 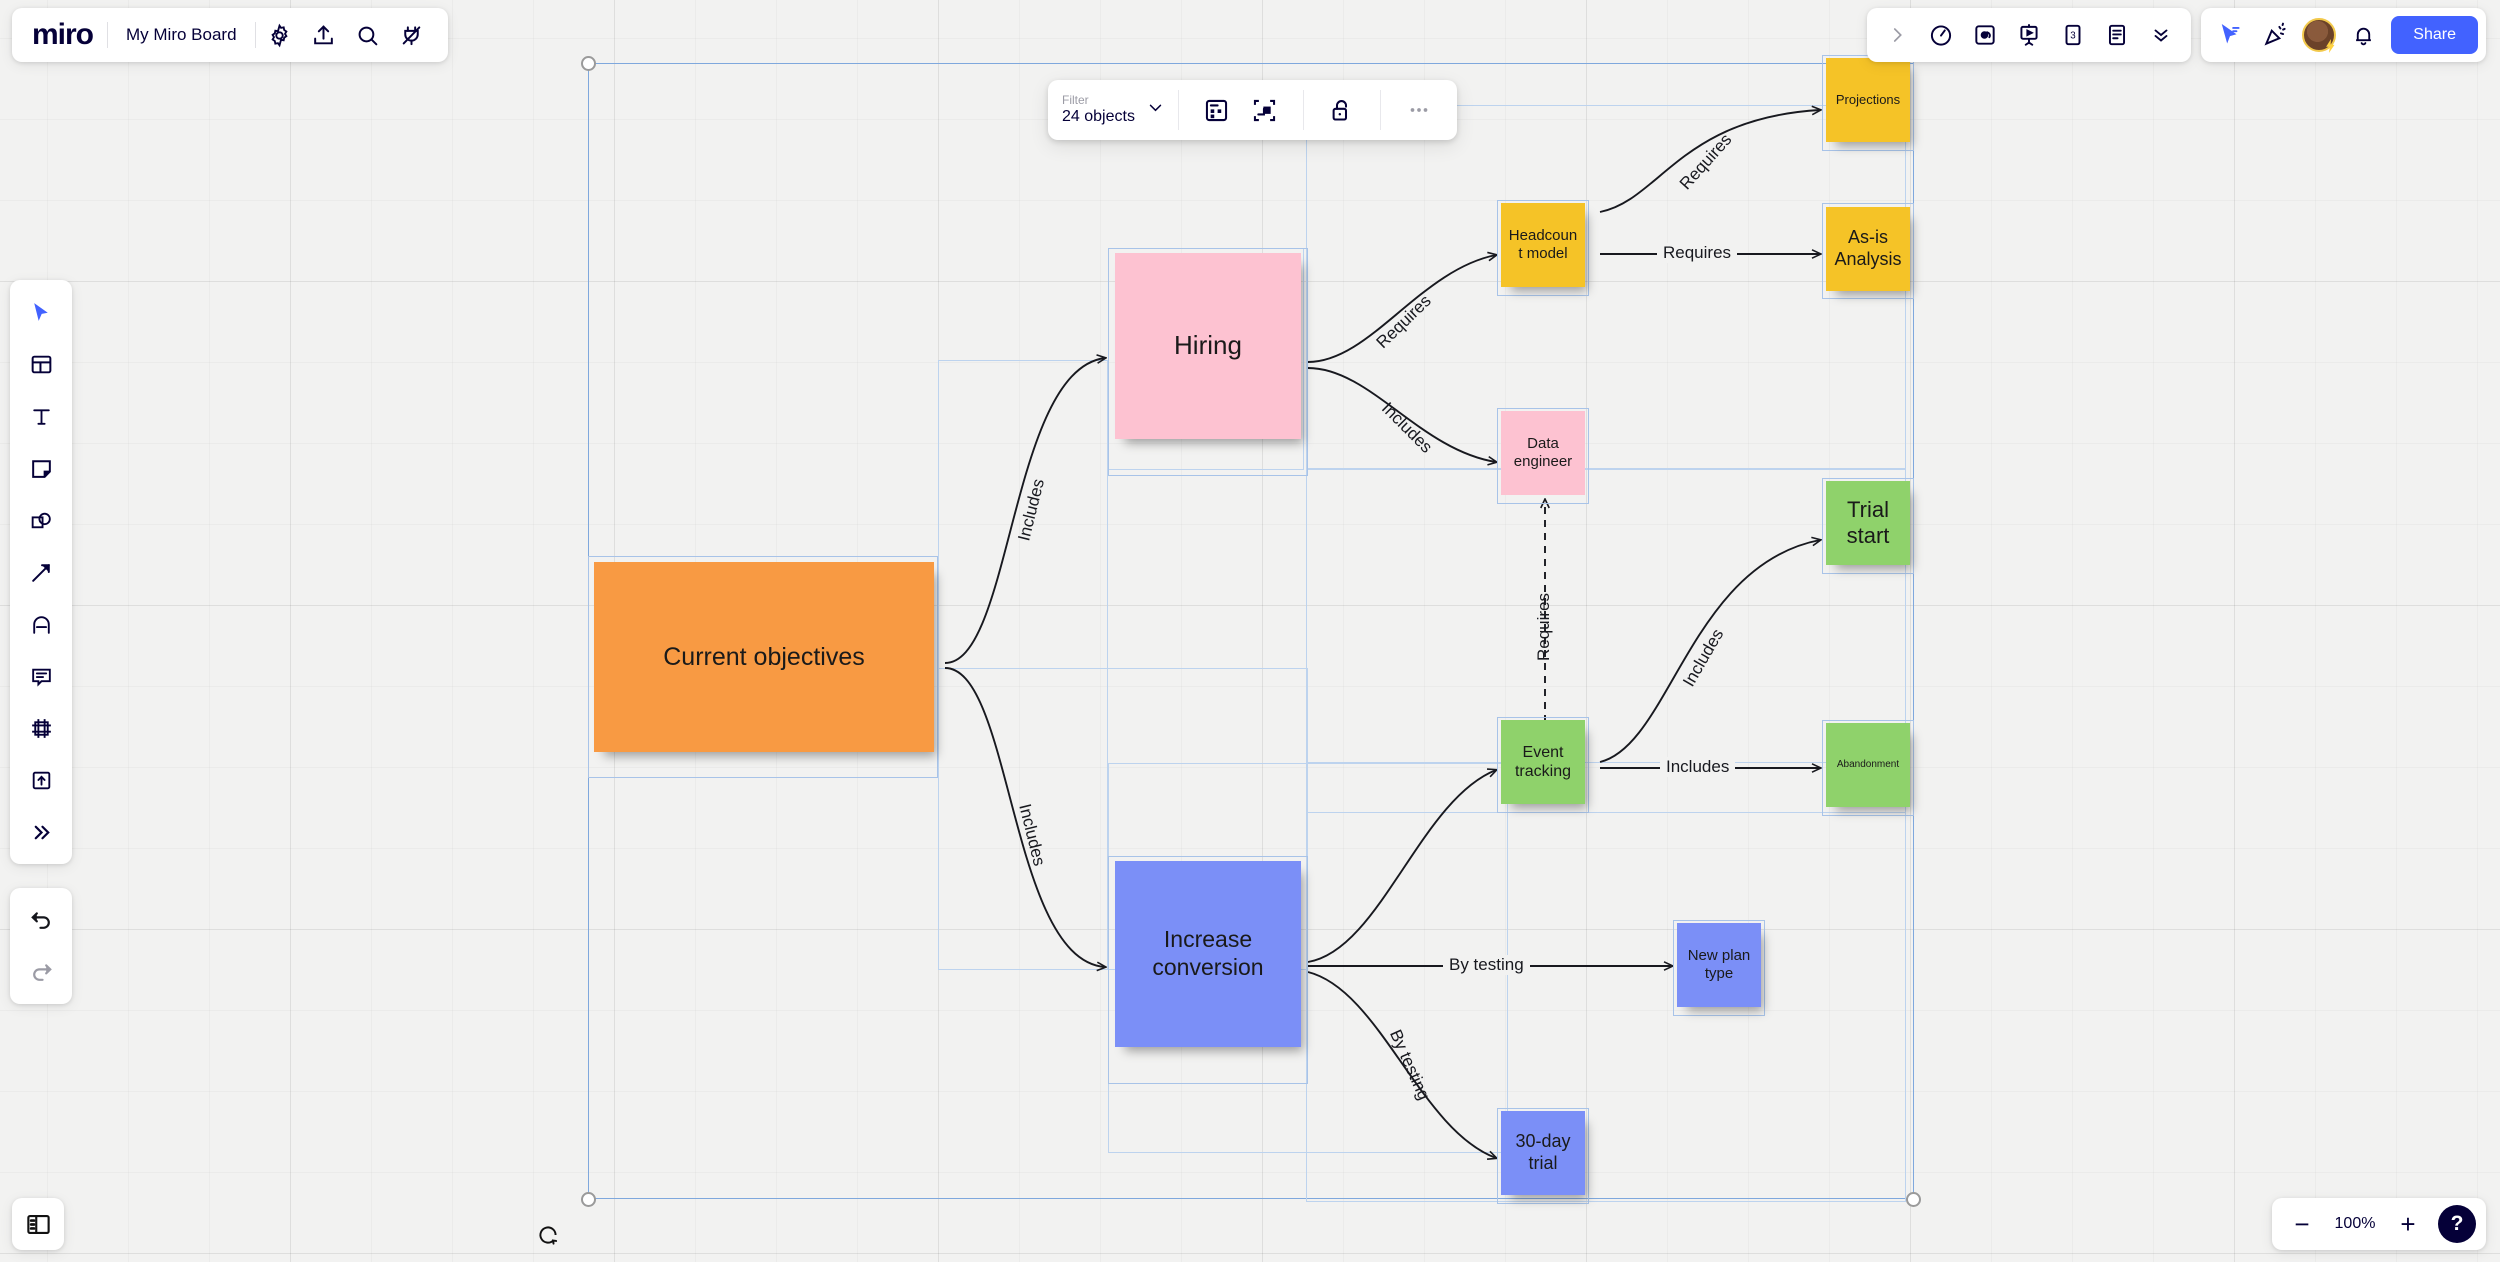 What do you see at coordinates (1868, 249) in the screenshot?
I see `sticky-note-as-is-analysis: As-is Analysis` at bounding box center [1868, 249].